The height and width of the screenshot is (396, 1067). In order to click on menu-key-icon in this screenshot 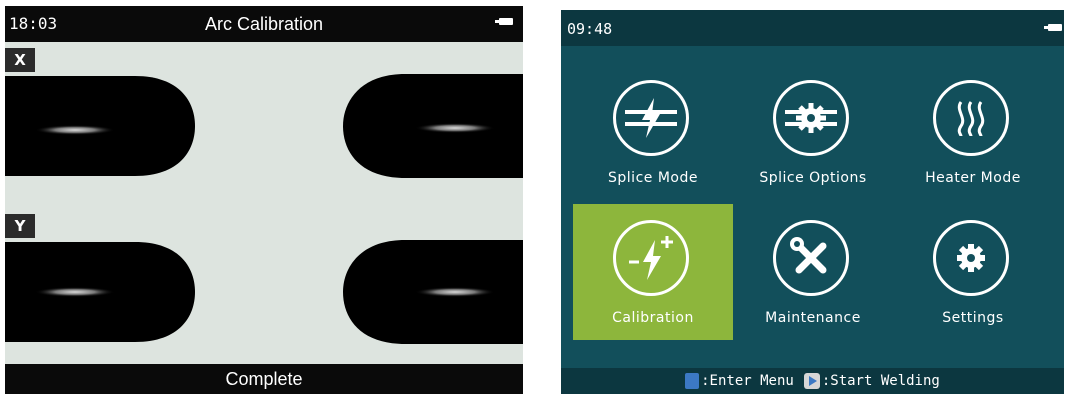, I will do `click(692, 381)`.